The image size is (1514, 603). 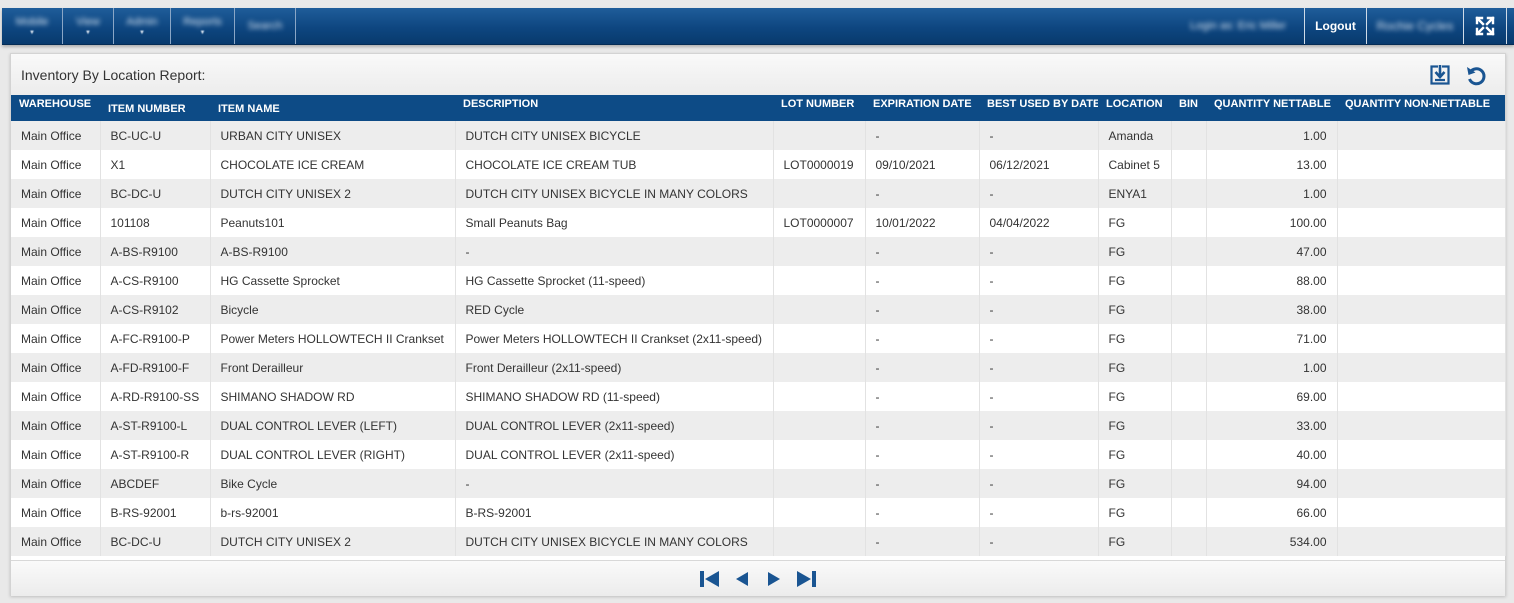 What do you see at coordinates (155, 108) in the screenshot?
I see `col-header-item-number: ITEM NUMBER` at bounding box center [155, 108].